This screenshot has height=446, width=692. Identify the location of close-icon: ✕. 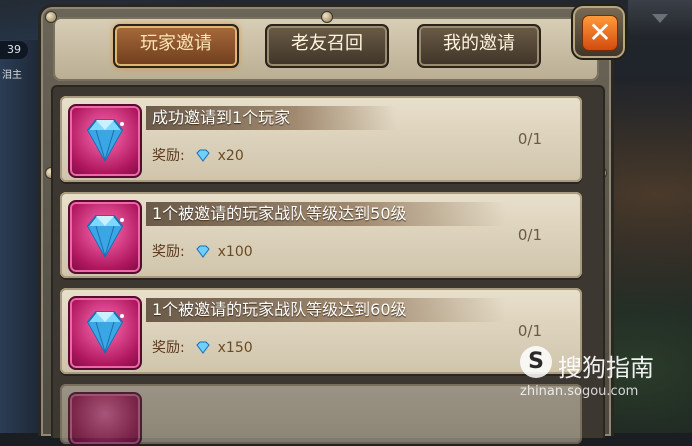
(600, 33).